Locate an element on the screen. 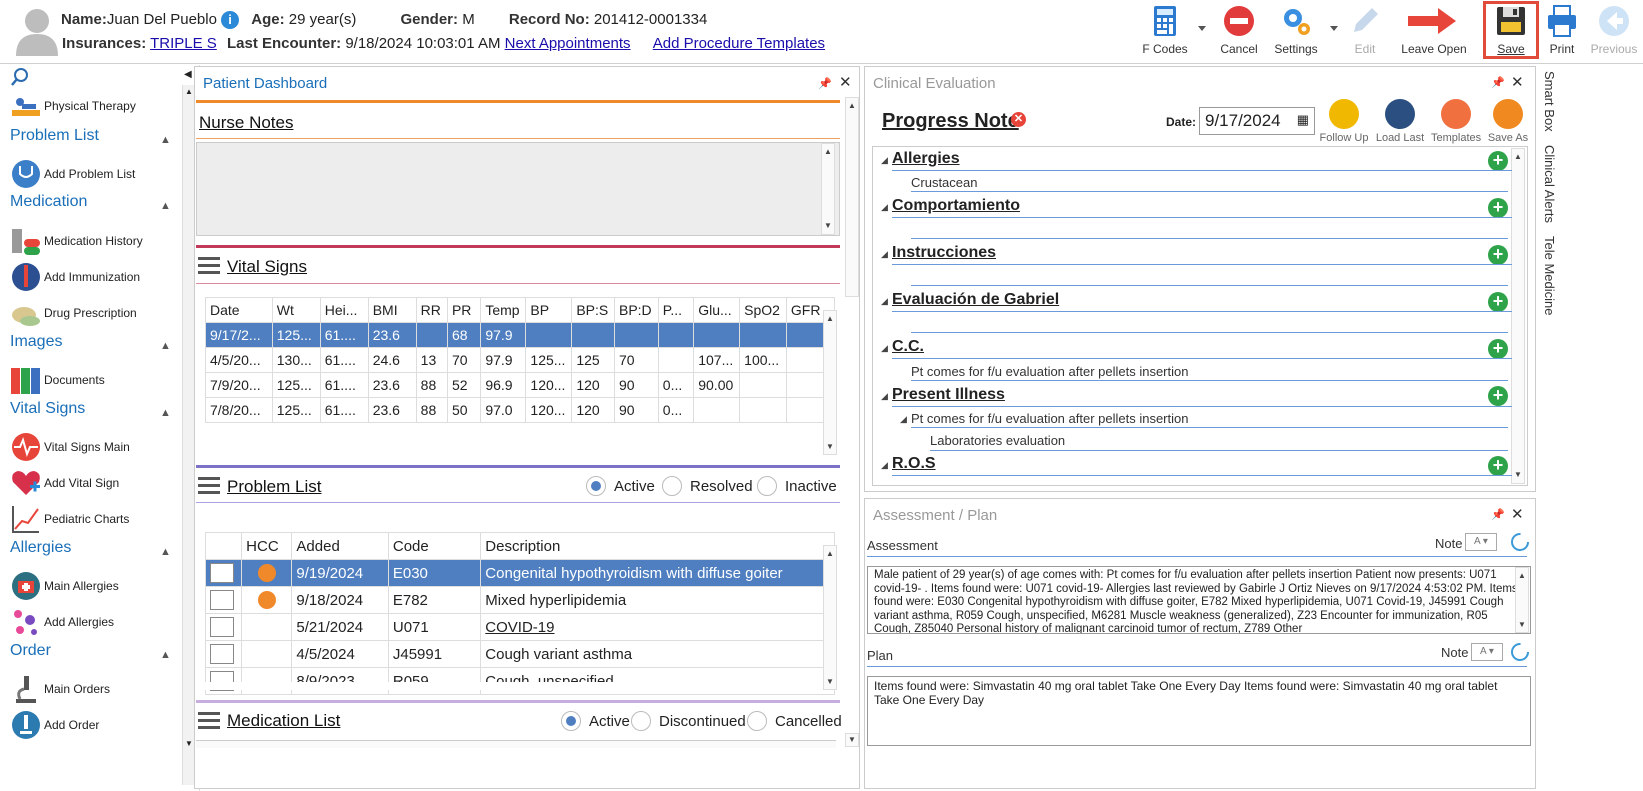  sidebar-header-images: Images is located at coordinates (36, 342).